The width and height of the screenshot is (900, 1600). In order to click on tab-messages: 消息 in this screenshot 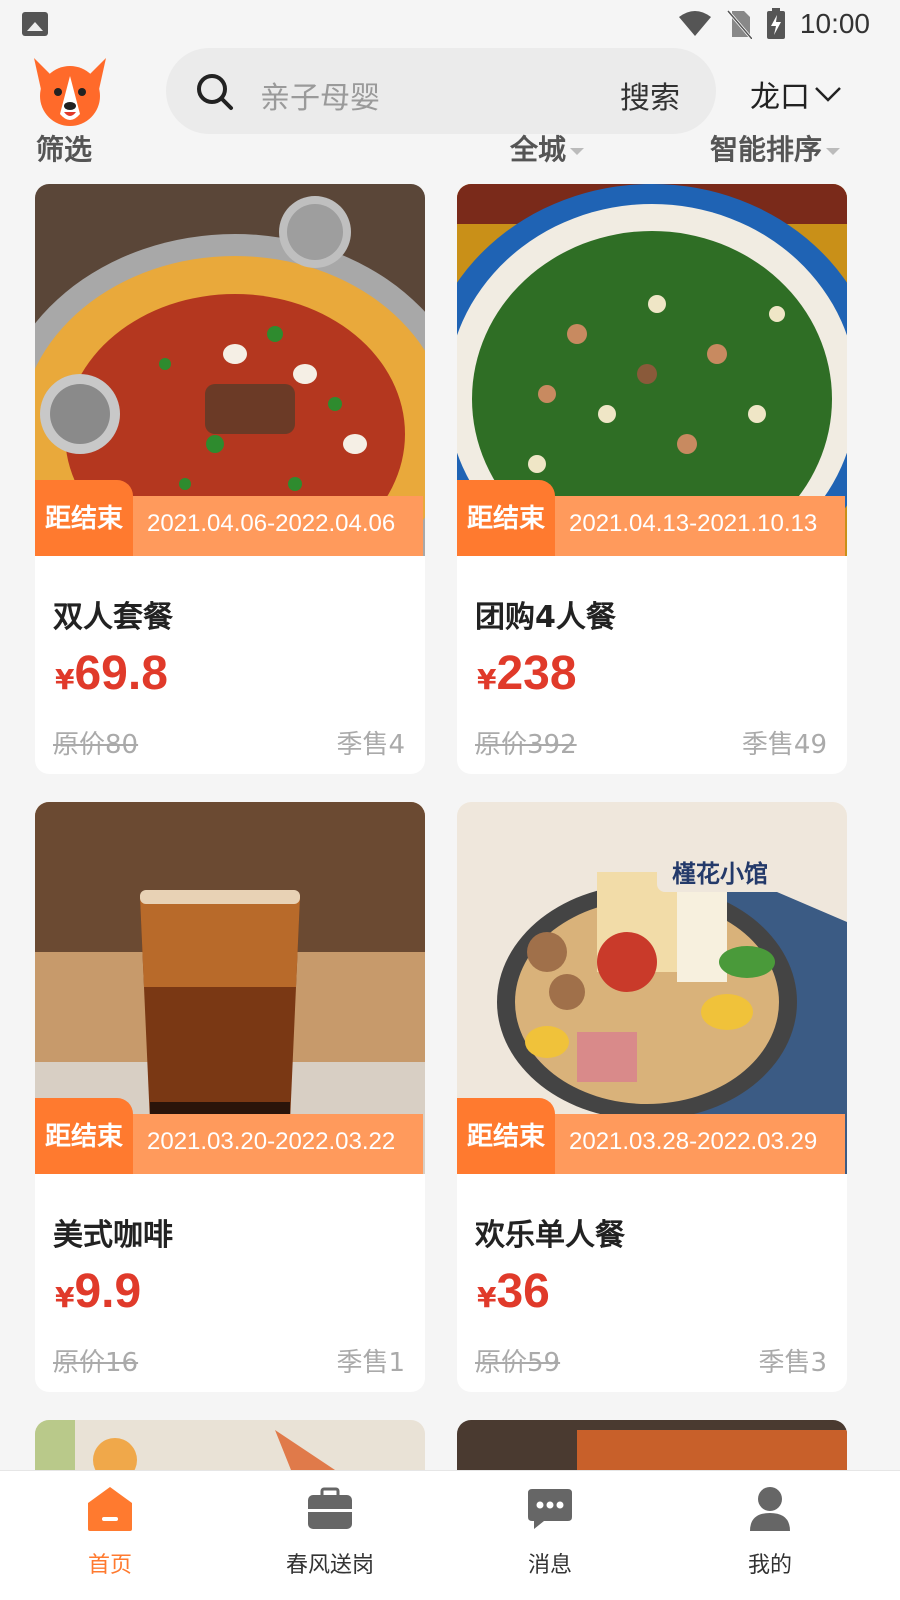, I will do `click(550, 1532)`.